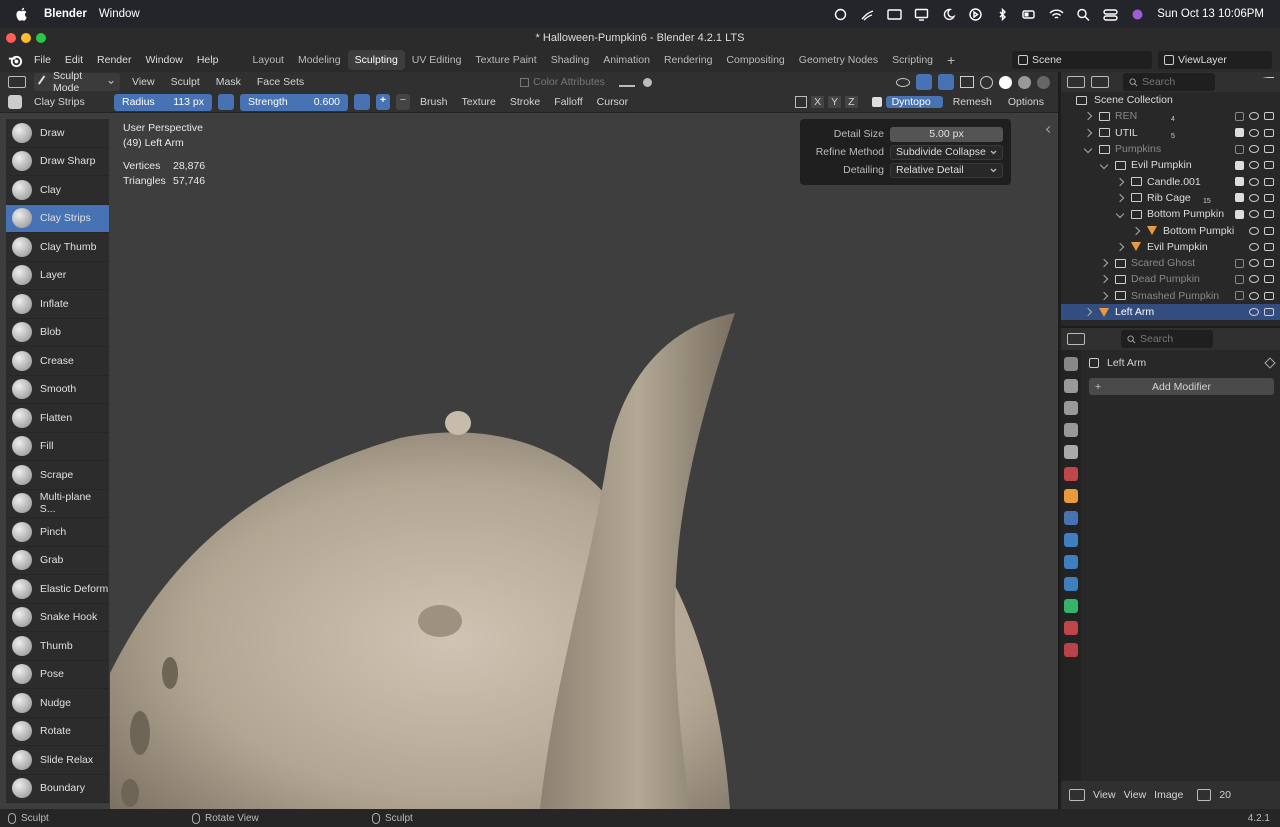  Describe the element at coordinates (1077, 795) in the screenshot. I see `image-editor-icon` at that location.